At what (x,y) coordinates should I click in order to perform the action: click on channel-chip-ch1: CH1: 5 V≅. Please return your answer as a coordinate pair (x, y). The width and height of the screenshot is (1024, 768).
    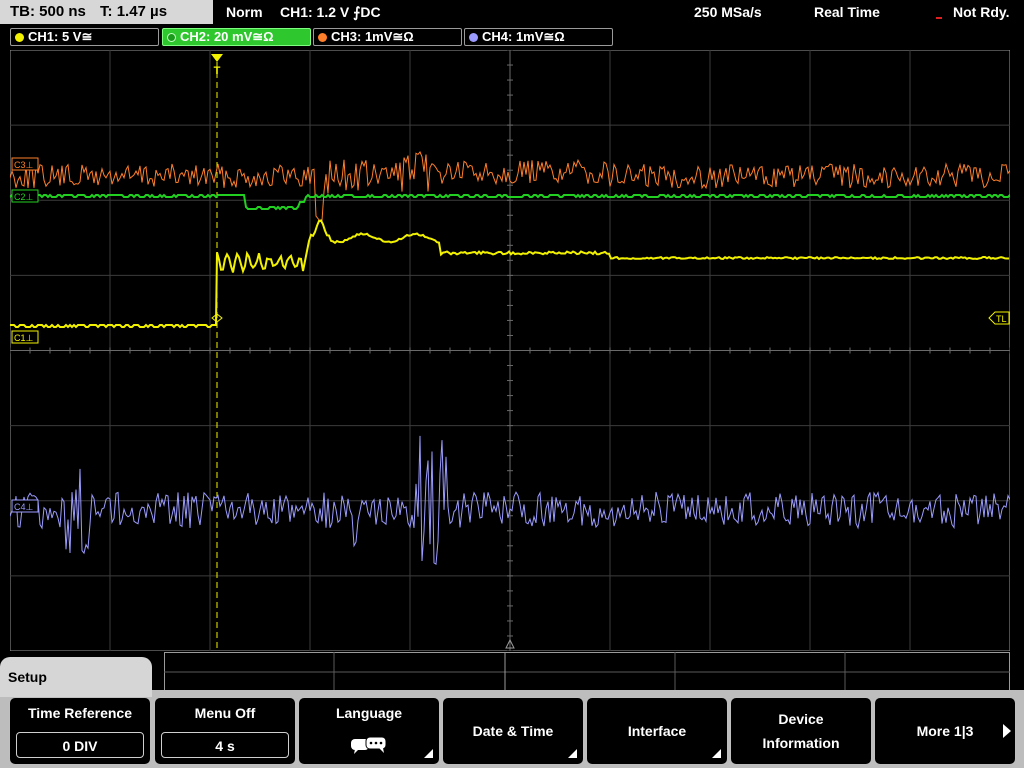
    Looking at the image, I should click on (84, 37).